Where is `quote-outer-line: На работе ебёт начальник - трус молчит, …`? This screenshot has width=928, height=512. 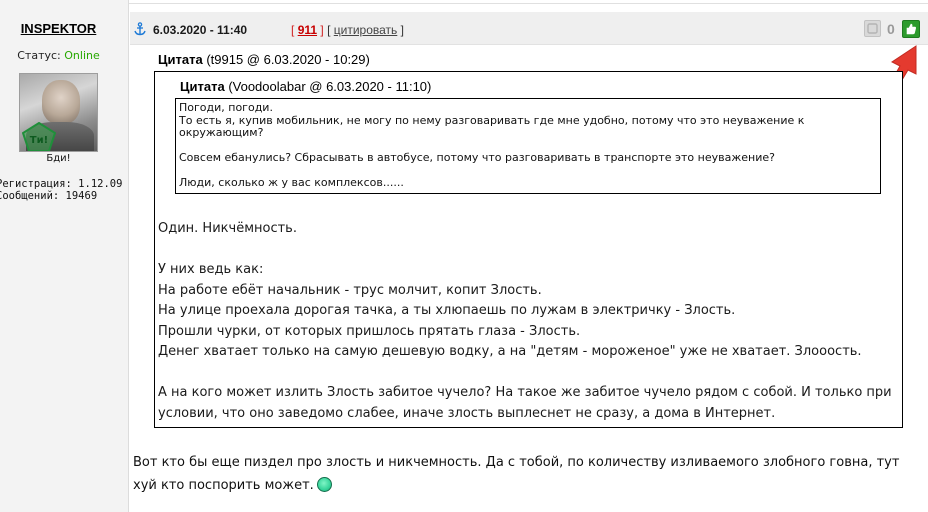
quote-outer-line: На работе ебёт начальник - трус молчит, … is located at coordinates (350, 290).